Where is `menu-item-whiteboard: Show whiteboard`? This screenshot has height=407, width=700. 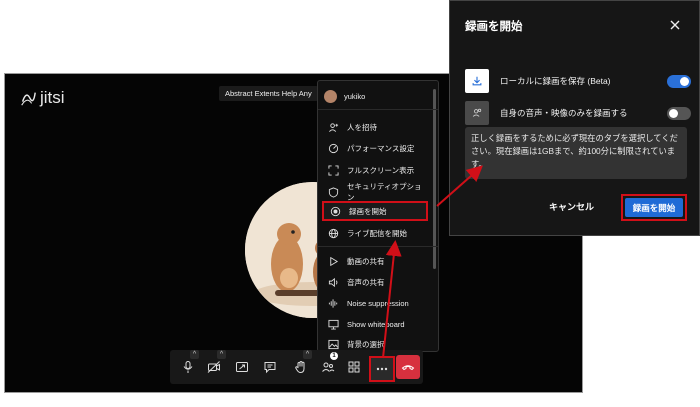 menu-item-whiteboard: Show whiteboard is located at coordinates (375, 324).